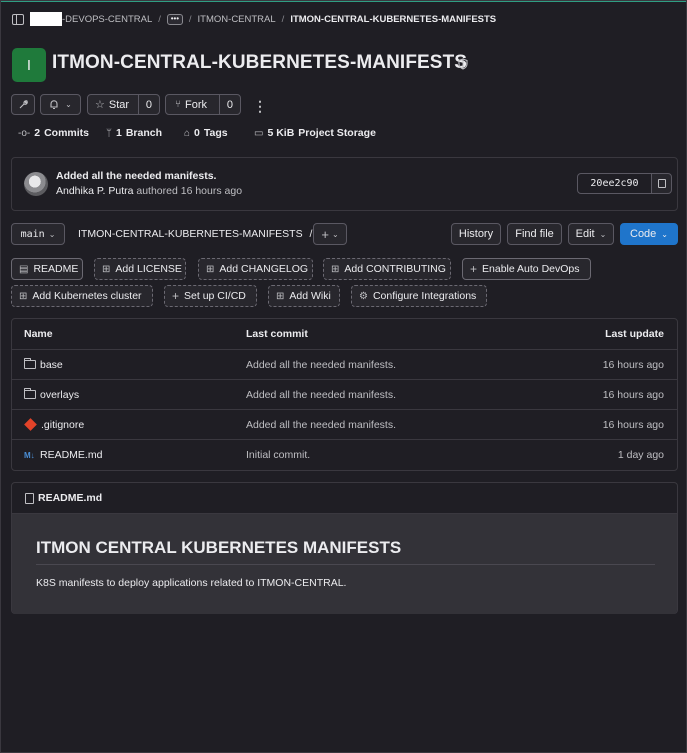  I want to click on add-contributing-button: ⊞ Add CONTRIBUTING, so click(387, 269).